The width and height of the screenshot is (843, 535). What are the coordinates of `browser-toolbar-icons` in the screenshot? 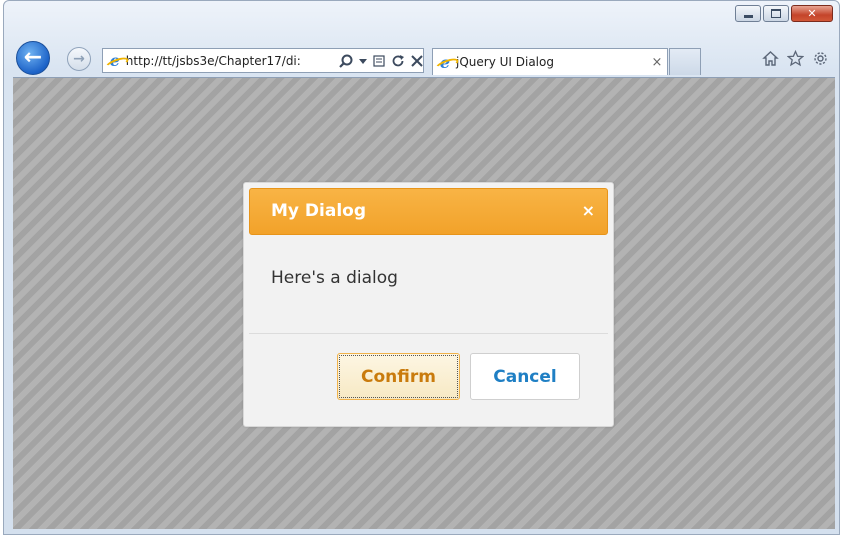 It's located at (795, 58).